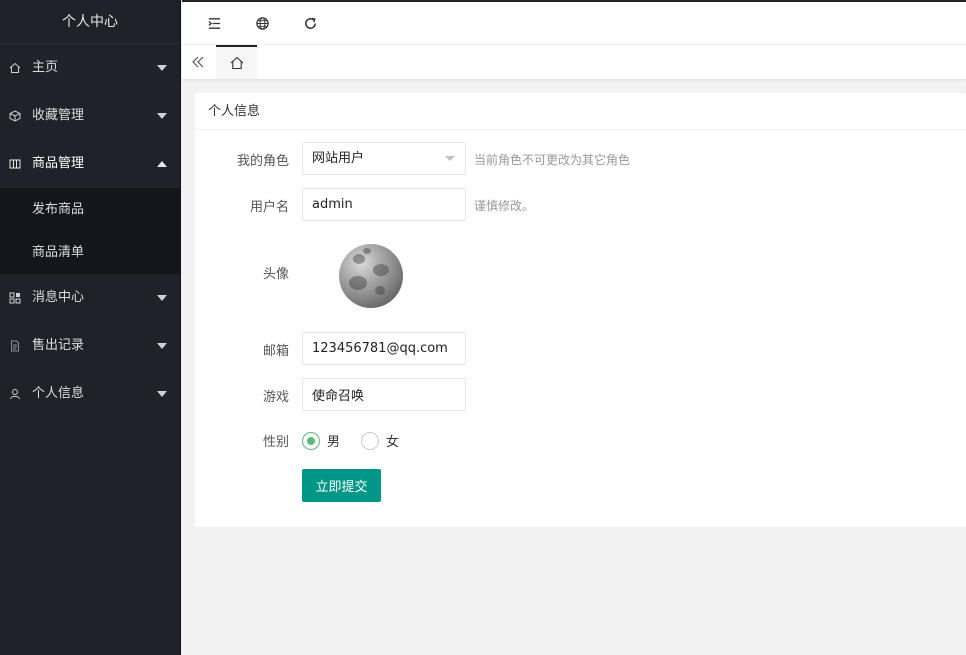 This screenshot has width=966, height=655. What do you see at coordinates (574, 62) in the screenshot?
I see `tabs-bar` at bounding box center [574, 62].